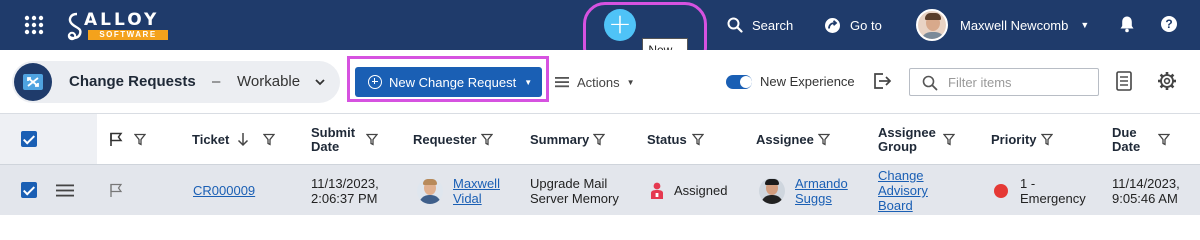 The height and width of the screenshot is (240, 1200). Describe the element at coordinates (574, 190) in the screenshot. I see `summary-cell: Upgrade Mail Server Memory` at that location.